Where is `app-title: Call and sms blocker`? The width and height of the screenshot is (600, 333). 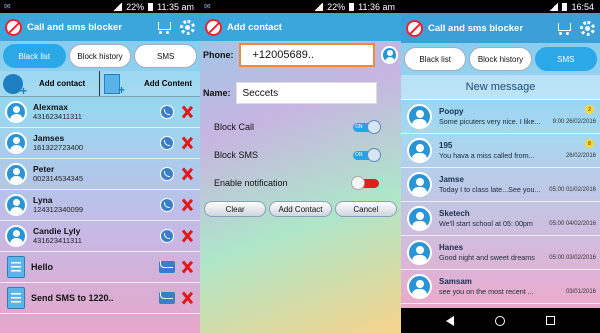 app-title: Call and sms blocker is located at coordinates (75, 27).